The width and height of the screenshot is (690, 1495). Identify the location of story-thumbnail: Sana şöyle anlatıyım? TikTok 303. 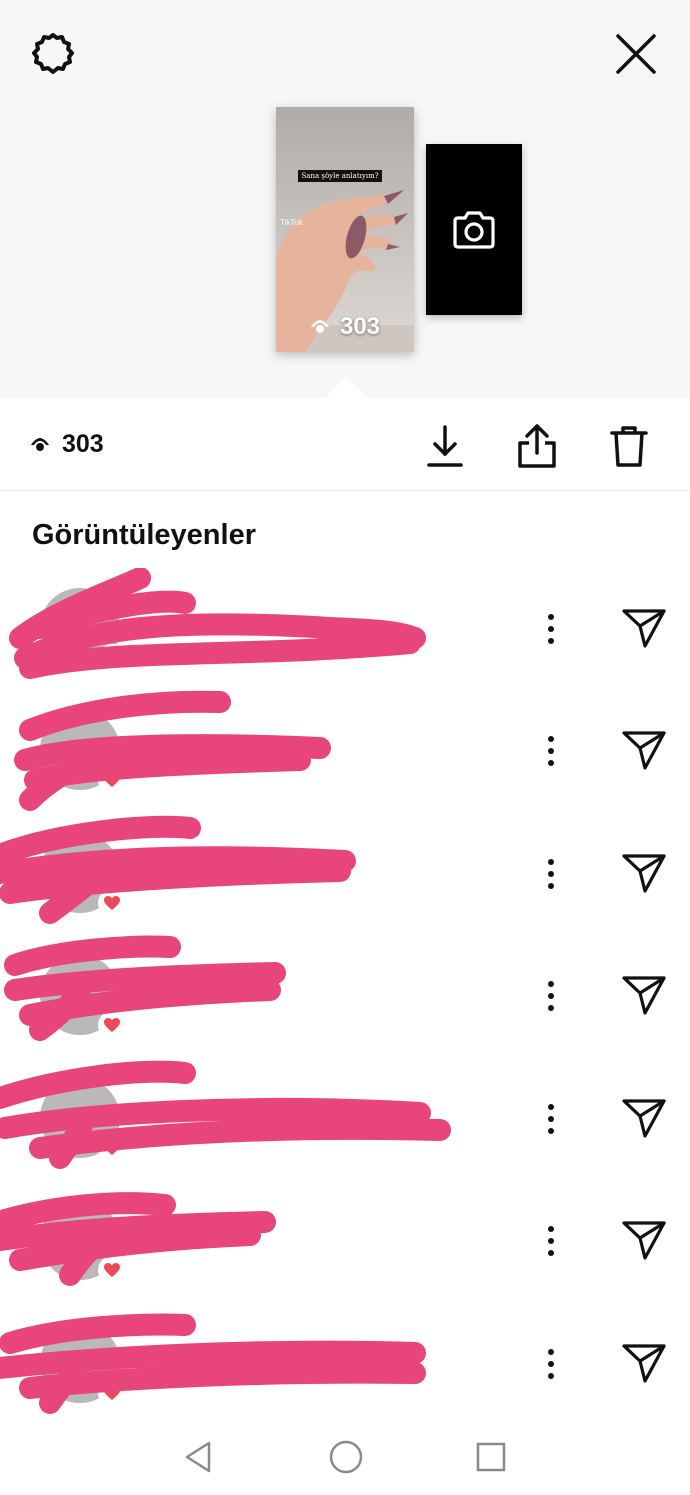
(345, 229).